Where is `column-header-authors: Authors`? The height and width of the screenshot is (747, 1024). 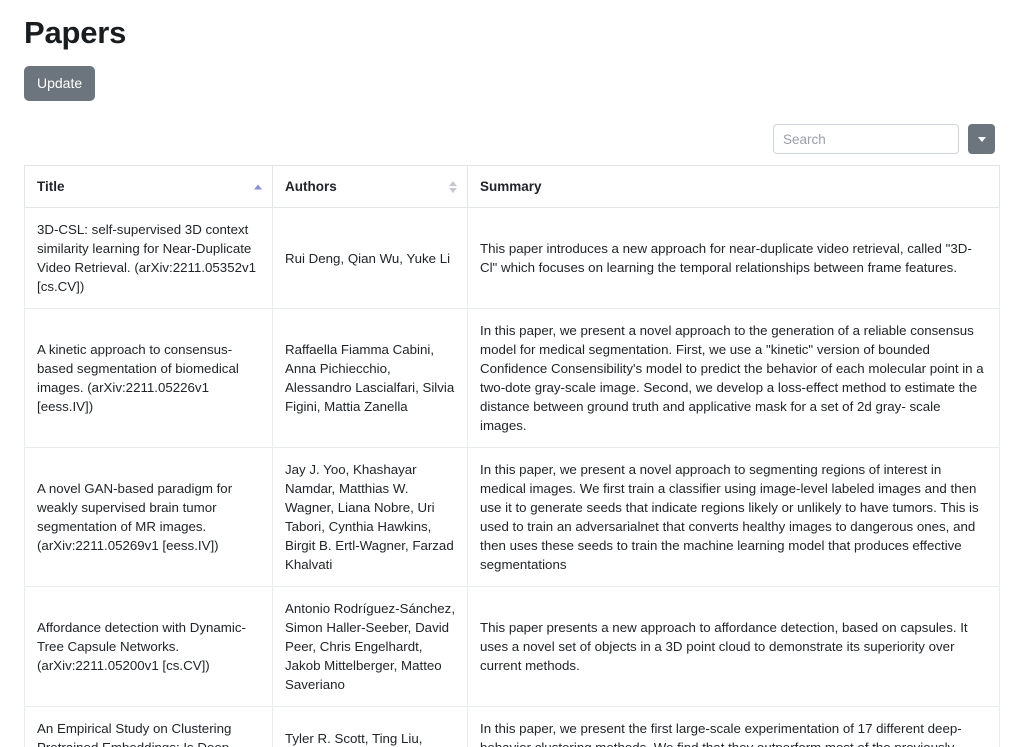
column-header-authors: Authors is located at coordinates (370, 187).